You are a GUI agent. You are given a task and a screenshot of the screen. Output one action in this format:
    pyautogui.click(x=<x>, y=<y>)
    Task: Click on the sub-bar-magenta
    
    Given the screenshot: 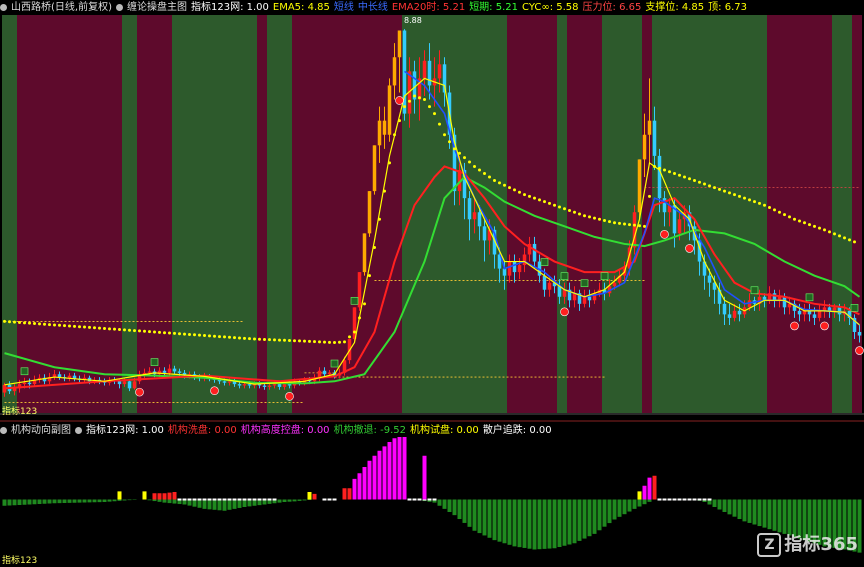 What is the action you would take?
    pyautogui.click(x=644, y=492)
    